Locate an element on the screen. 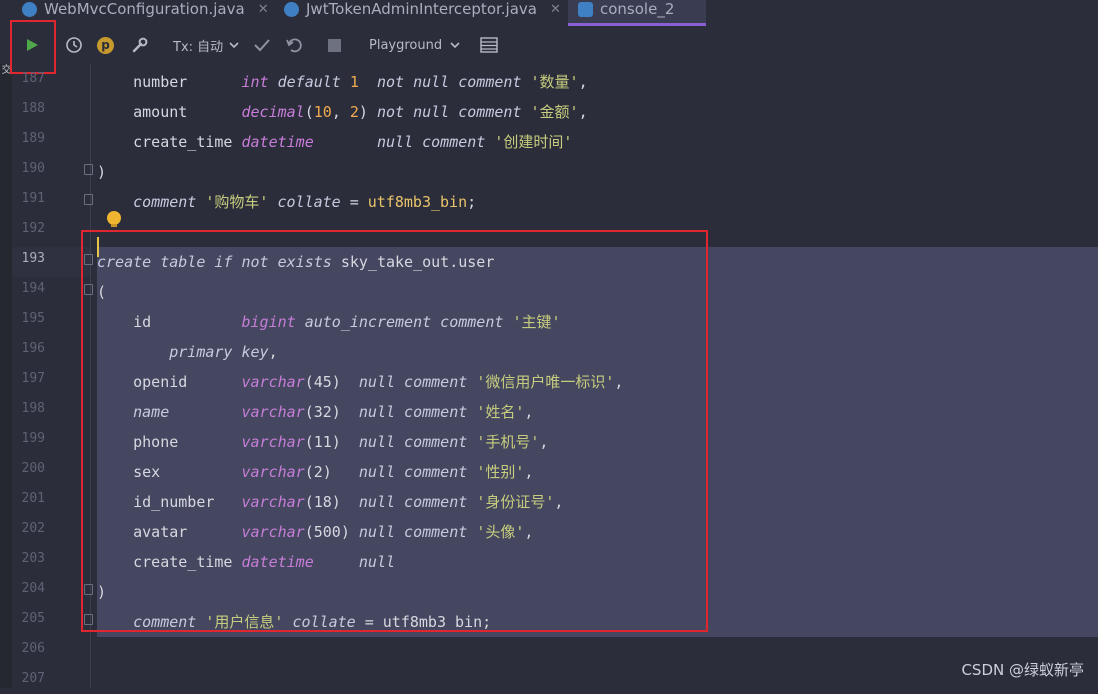 This screenshot has height=694, width=1098. transaction-mode-select: Tx: 自动 is located at coordinates (206, 45).